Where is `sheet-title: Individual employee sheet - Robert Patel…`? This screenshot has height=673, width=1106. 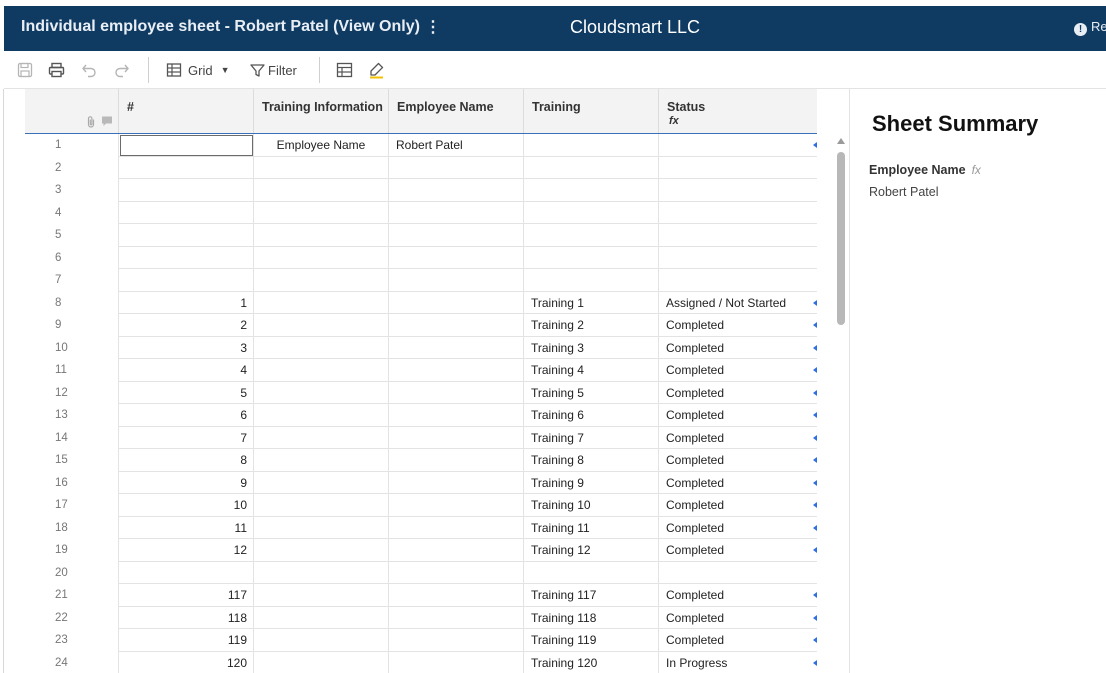
sheet-title: Individual employee sheet - Robert Patel… is located at coordinates (220, 27).